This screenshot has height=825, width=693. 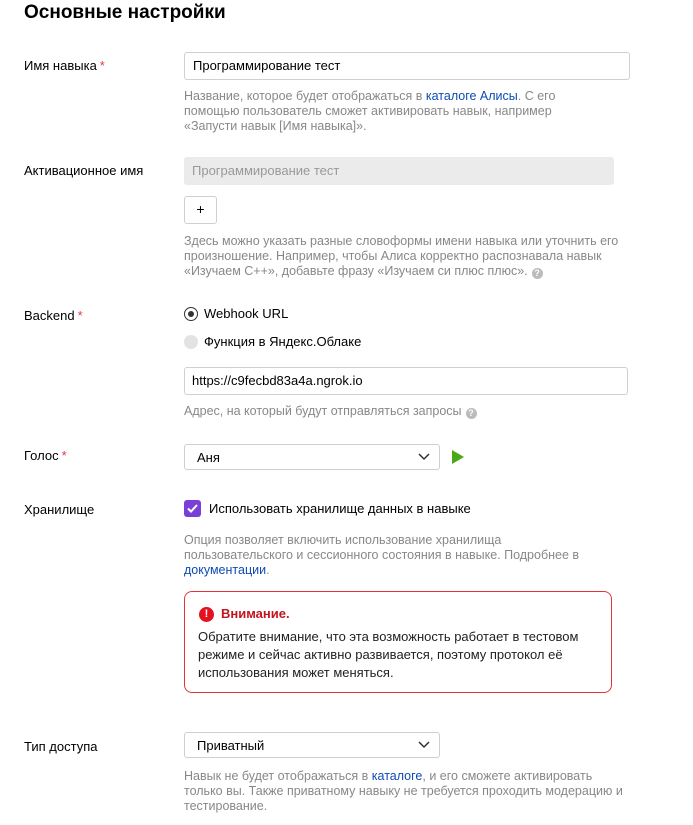 I want to click on webhook-url-input: https://c9fecbd83a4a.ngrok.io, so click(x=406, y=381).